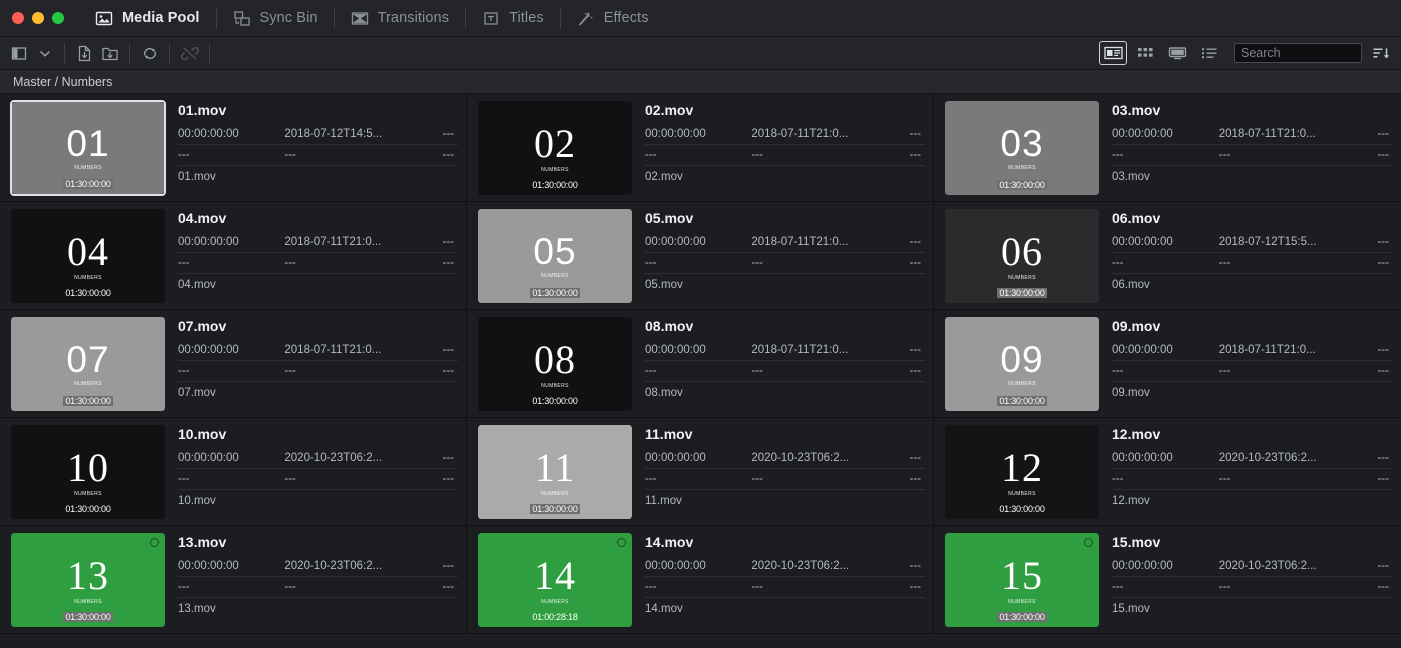  Describe the element at coordinates (88, 148) in the screenshot. I see `clip-thumbnail: 01 NUMBERS 01:30:00:00` at that location.